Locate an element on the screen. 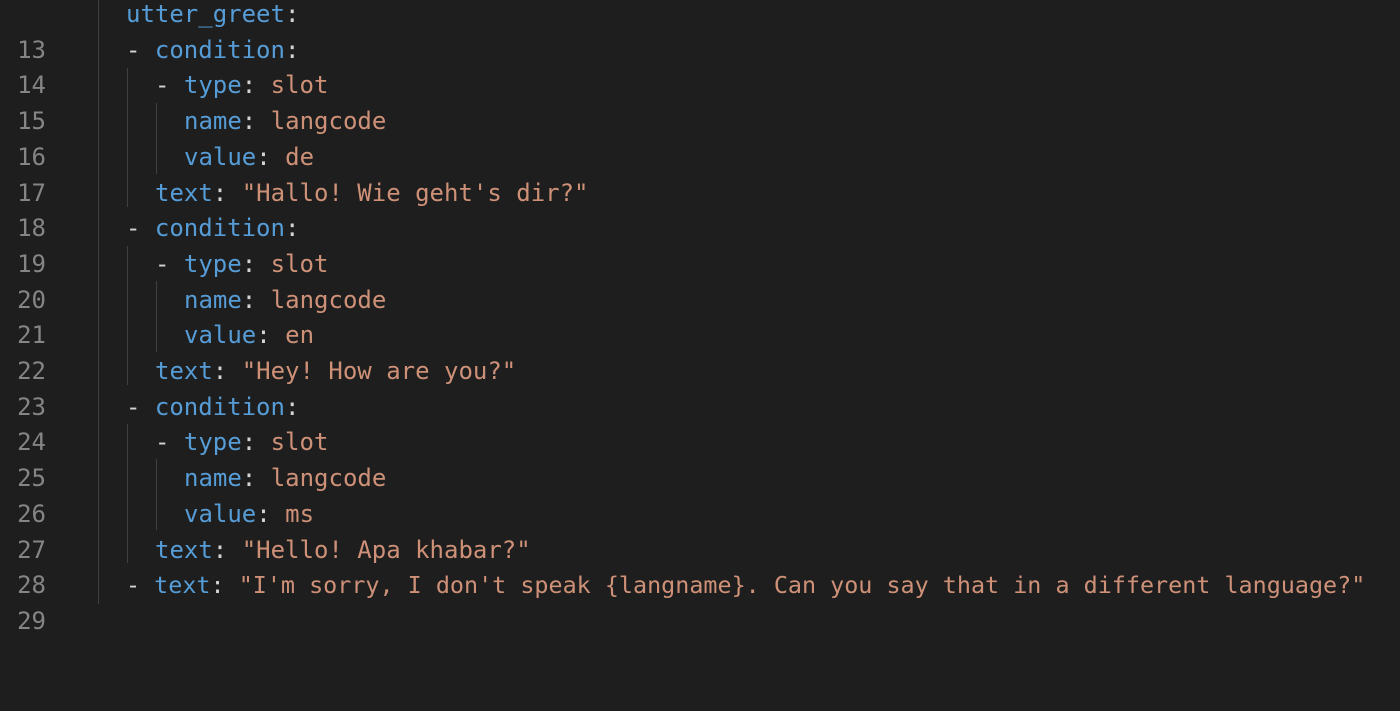 The image size is (1400, 711). code-line: 13 utter_greet: is located at coordinates (700, 32).